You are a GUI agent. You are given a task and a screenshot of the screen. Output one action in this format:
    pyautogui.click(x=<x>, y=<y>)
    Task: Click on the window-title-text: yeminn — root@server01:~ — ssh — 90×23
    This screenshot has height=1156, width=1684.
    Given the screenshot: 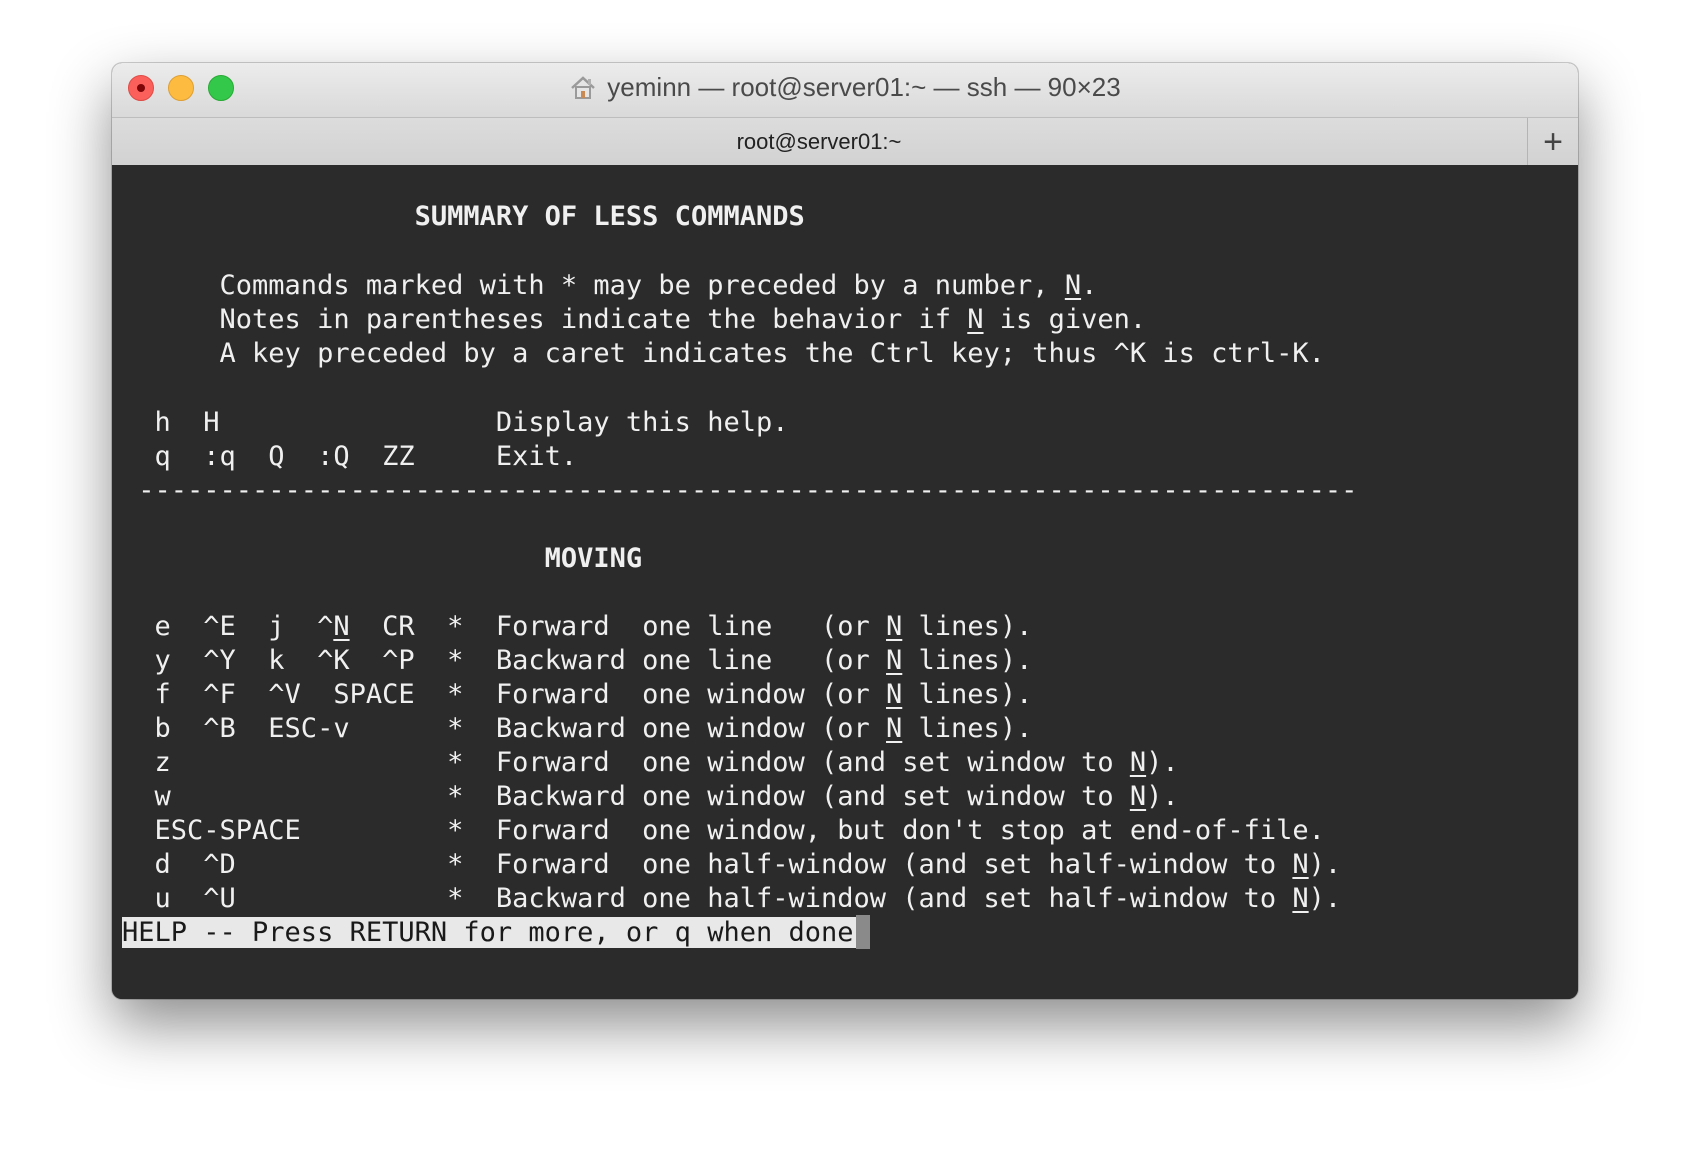 What is the action you would take?
    pyautogui.click(x=864, y=87)
    